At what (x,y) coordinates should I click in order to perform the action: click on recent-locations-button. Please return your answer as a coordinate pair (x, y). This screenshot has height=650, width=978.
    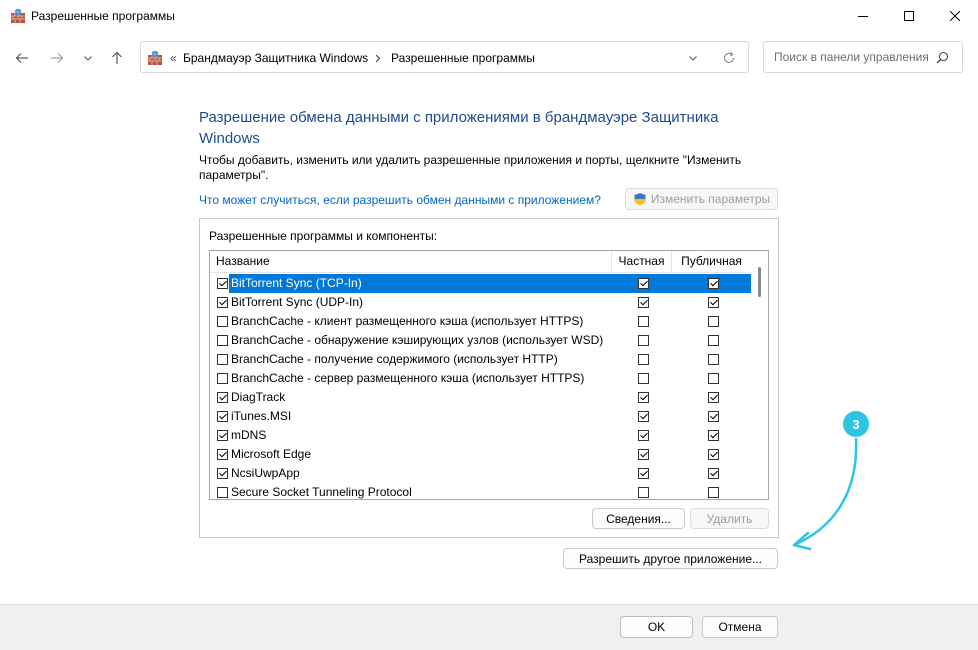
    Looking at the image, I should click on (88, 58).